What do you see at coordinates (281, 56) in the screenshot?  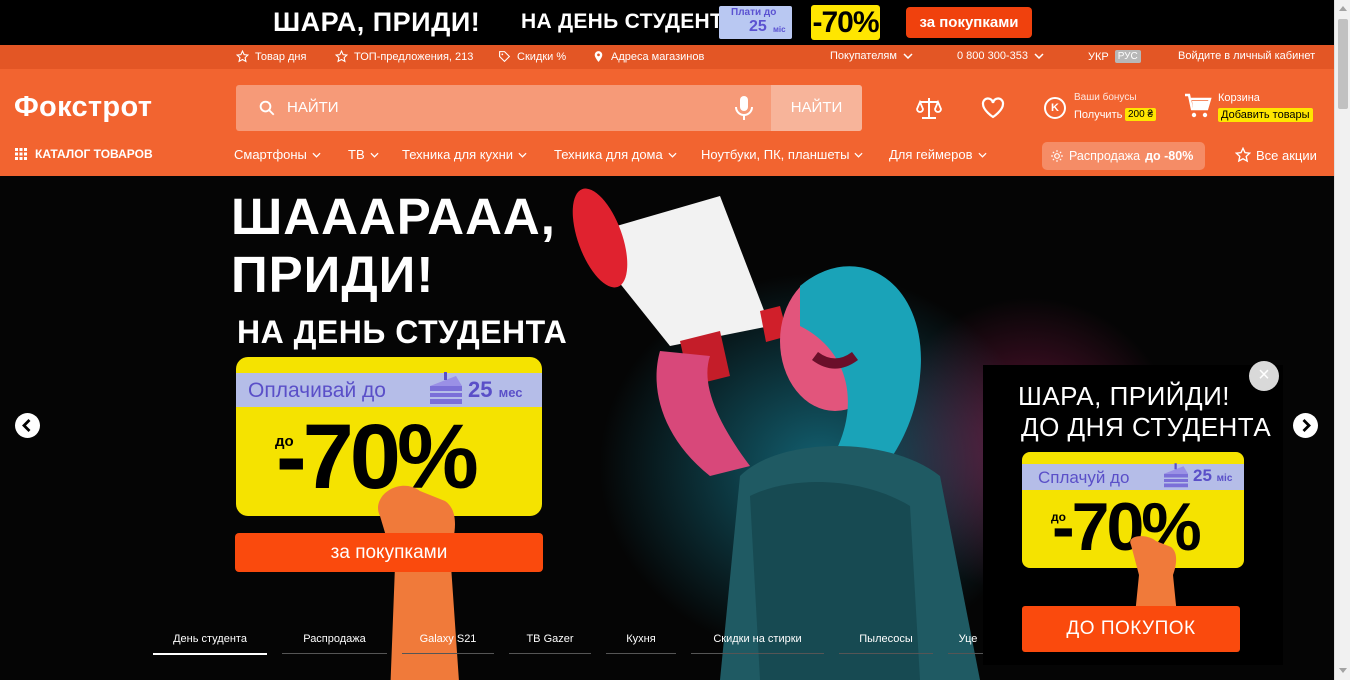 I see `util-item-label: Товар дня` at bounding box center [281, 56].